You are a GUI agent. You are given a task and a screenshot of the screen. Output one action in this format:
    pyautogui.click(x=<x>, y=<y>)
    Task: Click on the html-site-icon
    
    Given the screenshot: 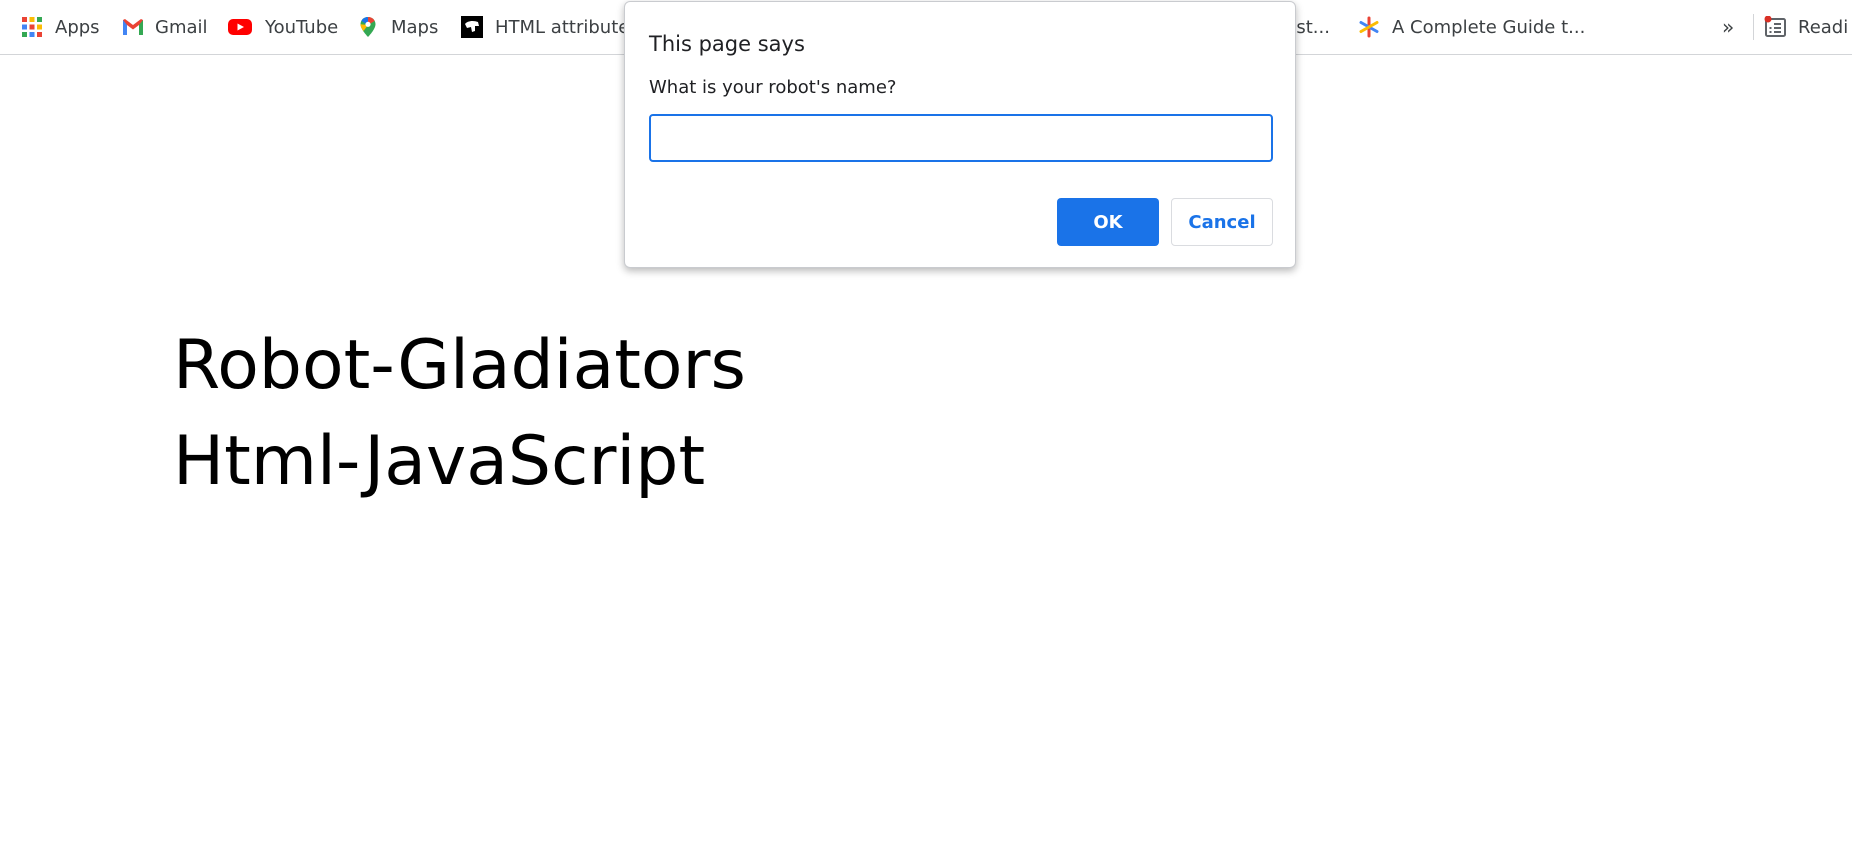 What is the action you would take?
    pyautogui.click(x=472, y=27)
    